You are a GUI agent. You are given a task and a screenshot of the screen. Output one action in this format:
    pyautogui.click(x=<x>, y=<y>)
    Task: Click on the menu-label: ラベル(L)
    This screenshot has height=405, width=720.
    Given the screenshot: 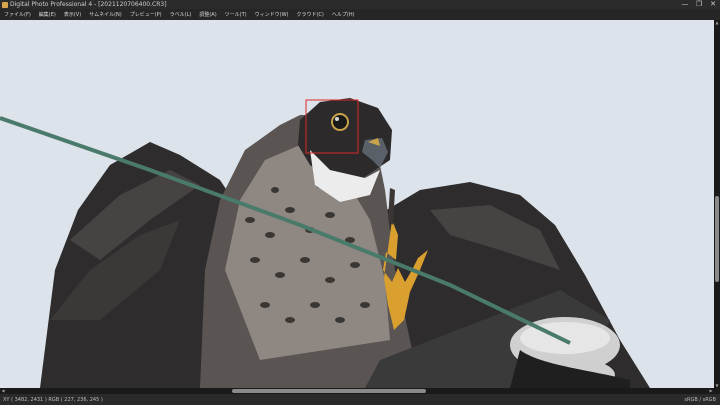 What is the action you would take?
    pyautogui.click(x=181, y=14)
    